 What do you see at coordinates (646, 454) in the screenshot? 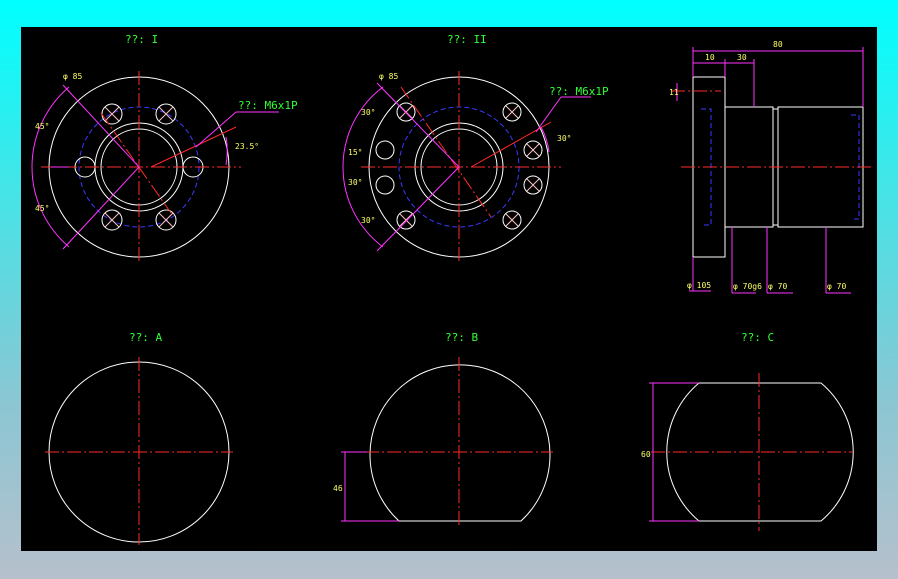
I see `c-height: 60` at bounding box center [646, 454].